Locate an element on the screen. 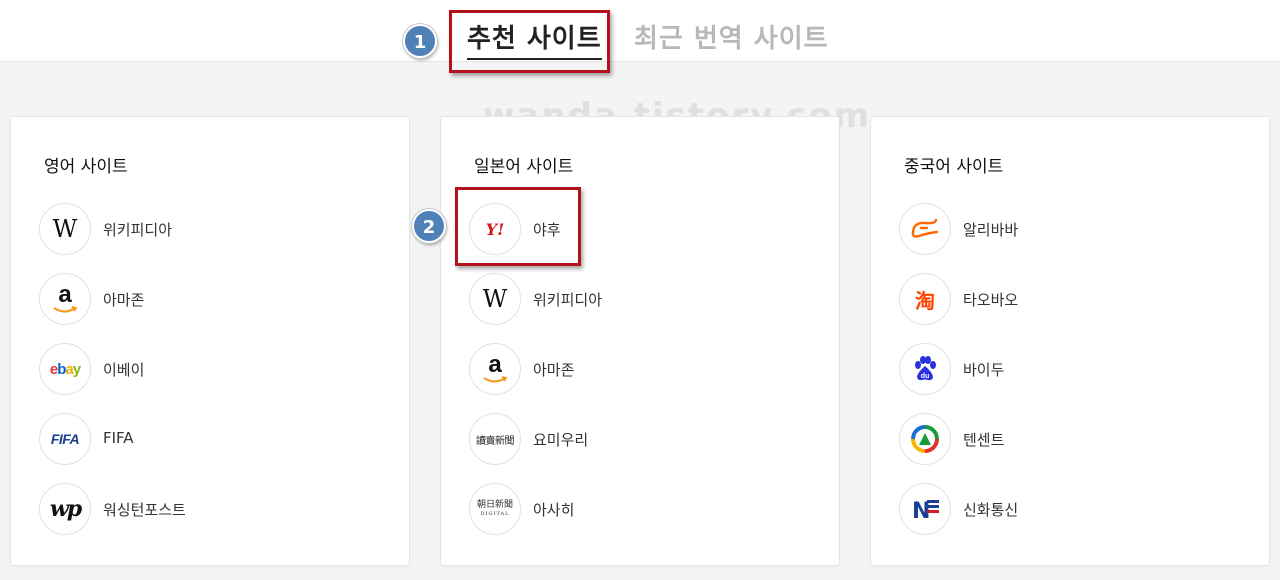 The image size is (1280, 580). tab-recent-translated-sites: 최근 번역 사이트 is located at coordinates (731, 36).